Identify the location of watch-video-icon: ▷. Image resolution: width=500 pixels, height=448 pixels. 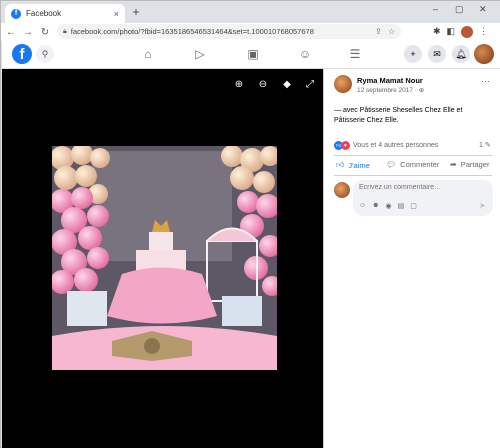
(200, 54).